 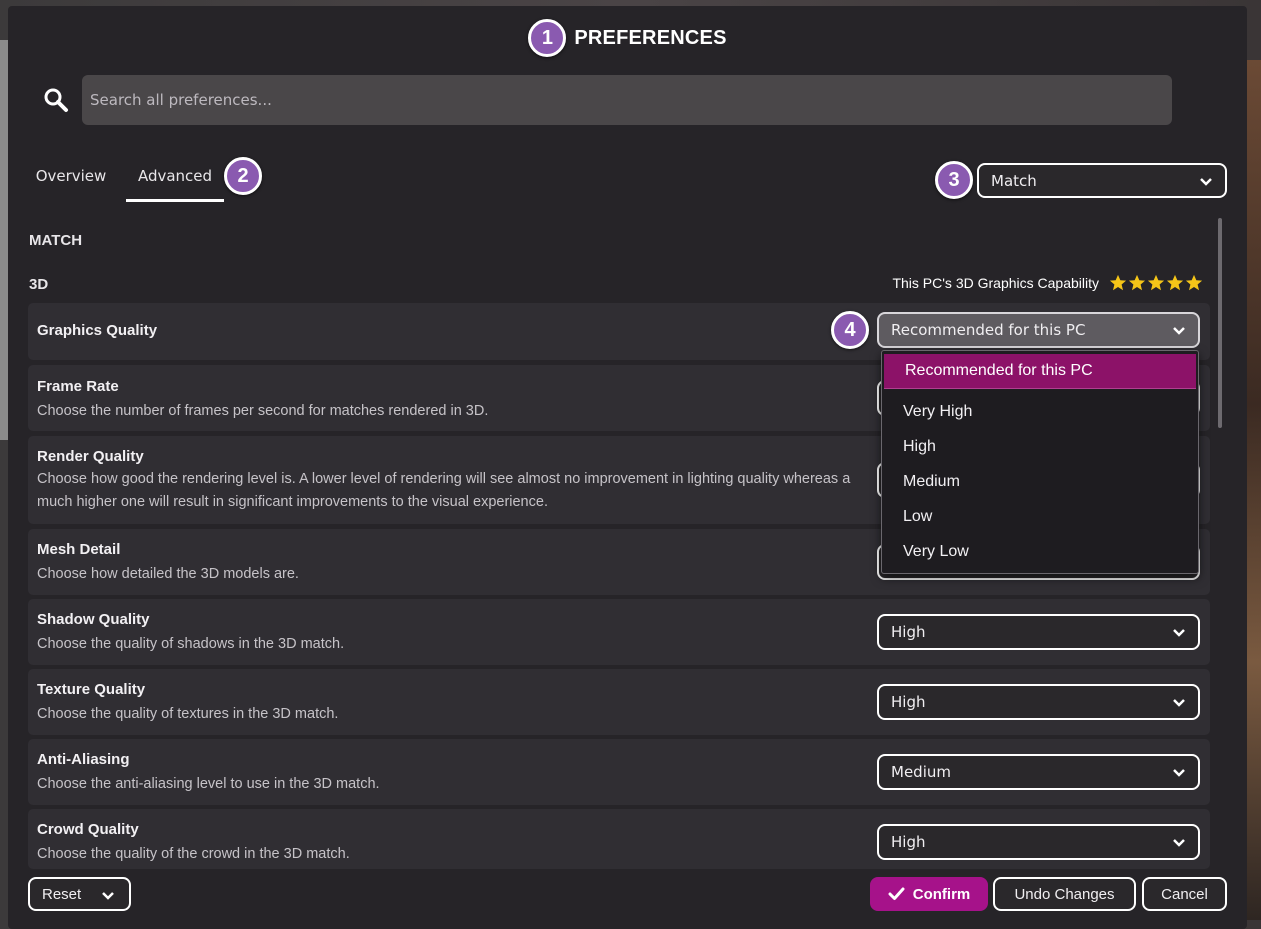 What do you see at coordinates (1040, 551) in the screenshot?
I see `dropdown-option-very-low: Very Low` at bounding box center [1040, 551].